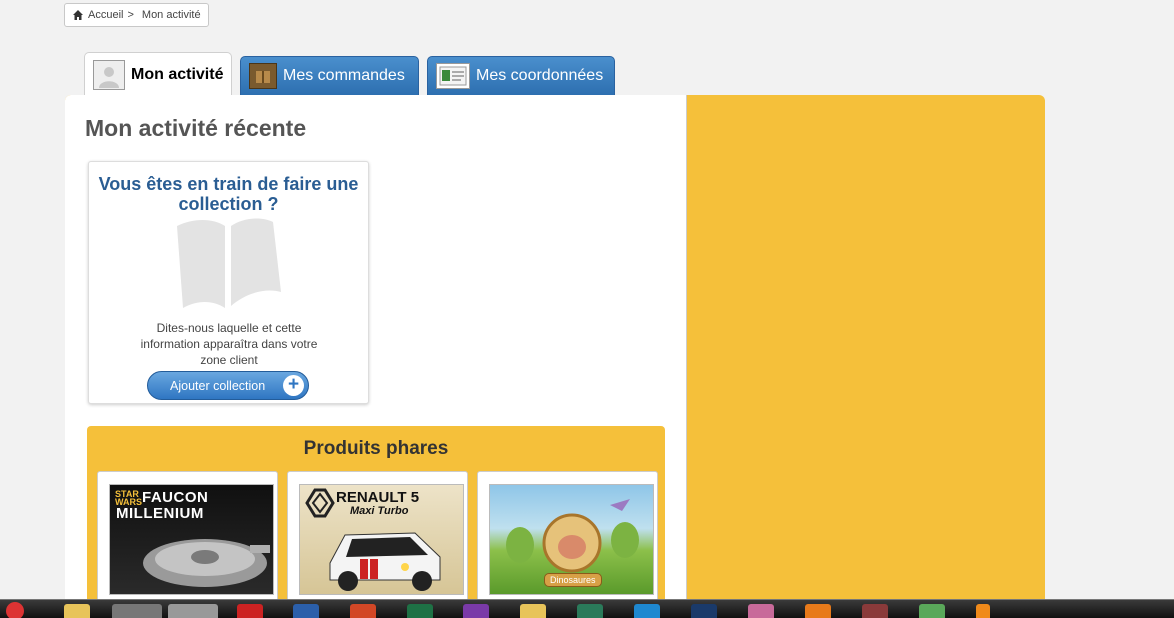 The height and width of the screenshot is (618, 1174). I want to click on mail-icon, so click(533, 611).